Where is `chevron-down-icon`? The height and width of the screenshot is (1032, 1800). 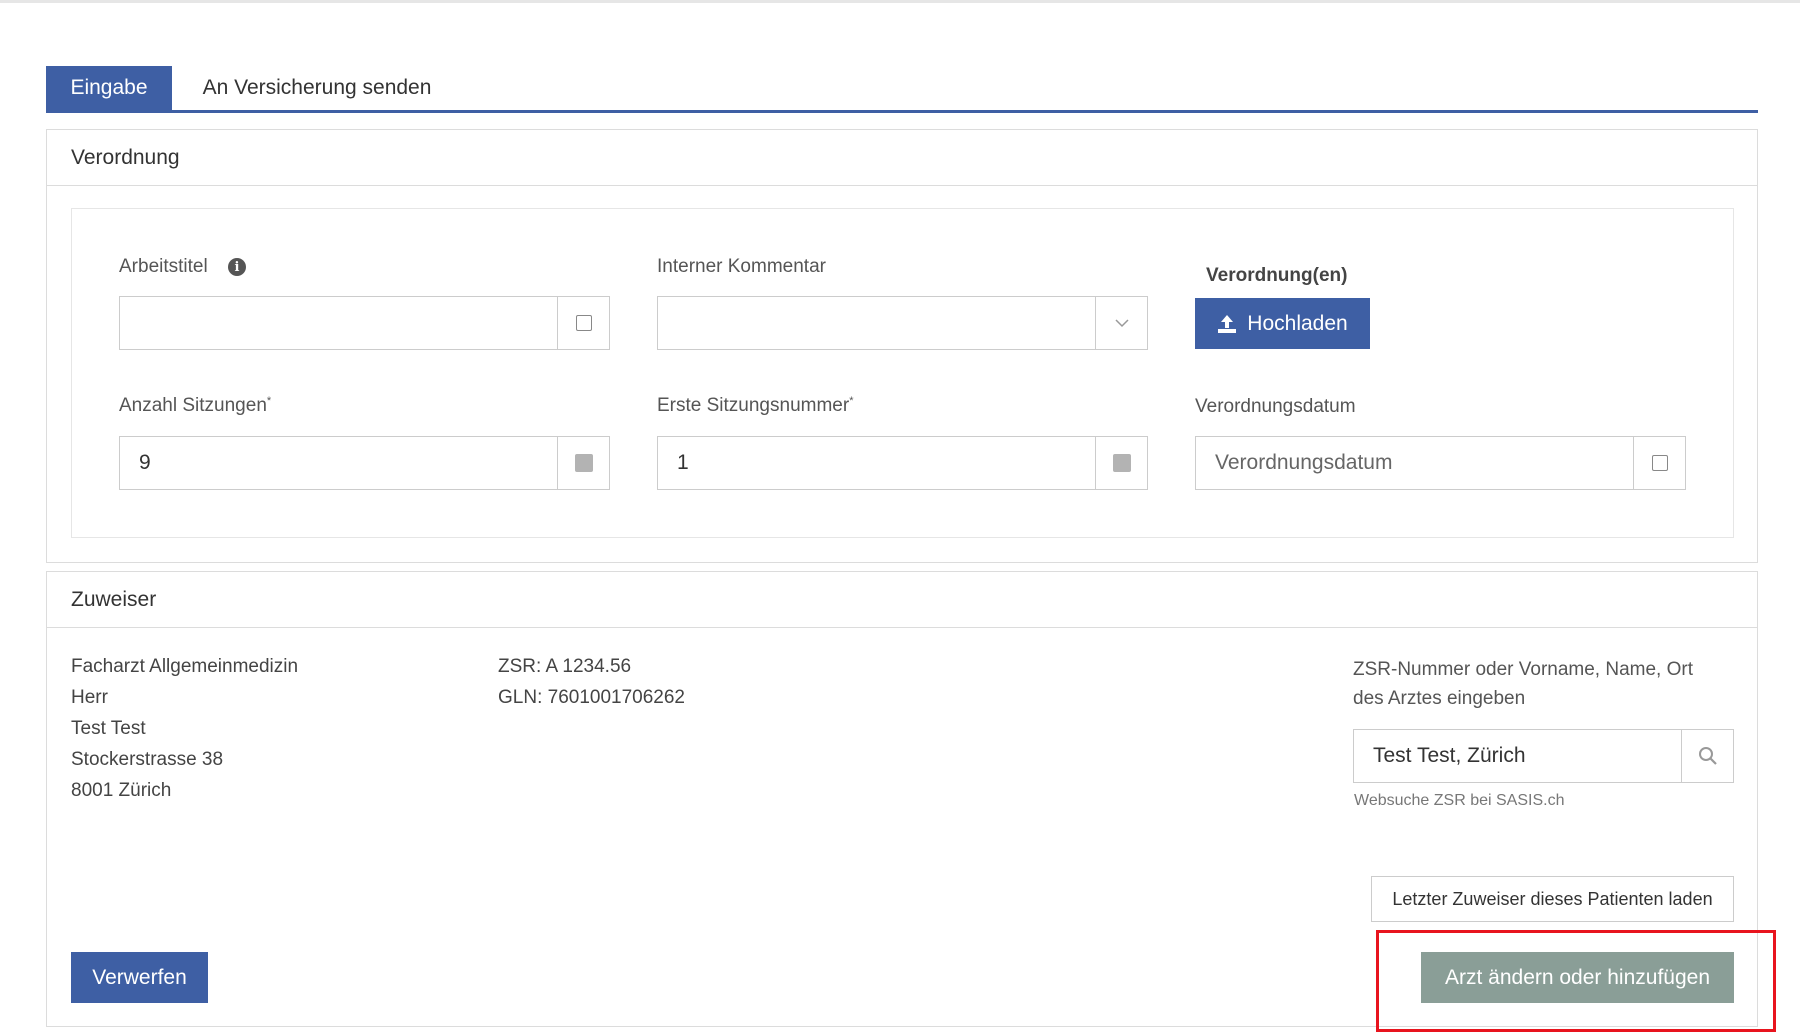
chevron-down-icon is located at coordinates (1121, 322).